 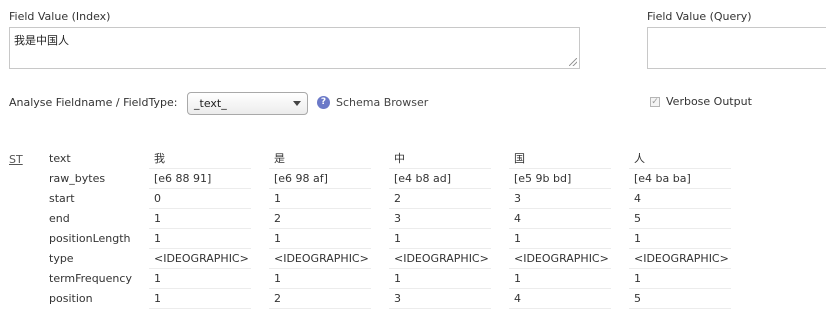 I want to click on token-3-termfrequency: 1, so click(x=440, y=279).